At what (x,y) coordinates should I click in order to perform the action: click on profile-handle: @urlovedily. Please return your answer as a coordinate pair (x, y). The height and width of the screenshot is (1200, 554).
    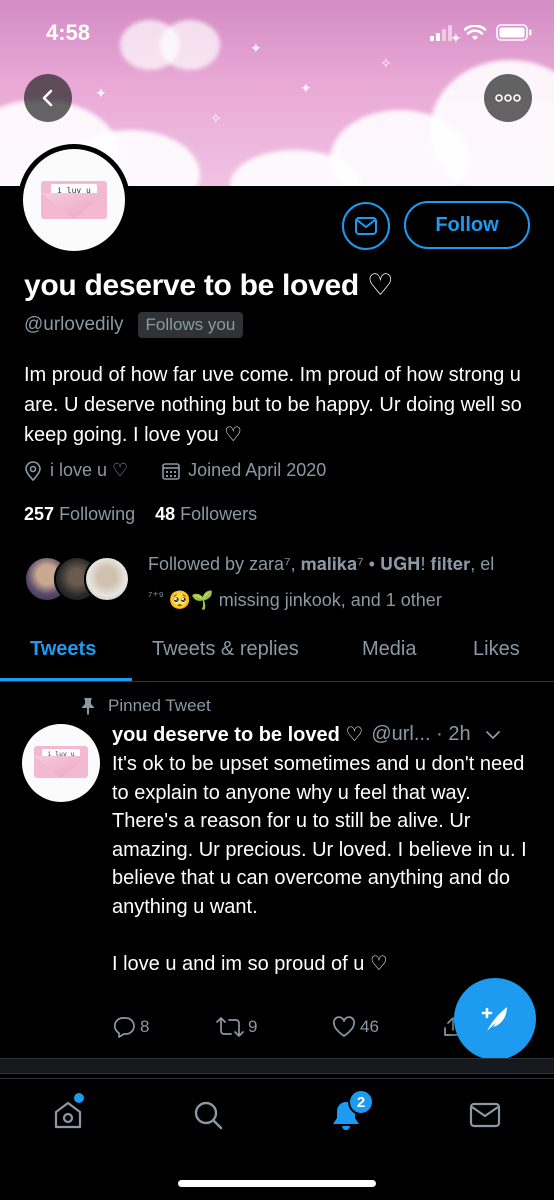
    Looking at the image, I should click on (74, 324).